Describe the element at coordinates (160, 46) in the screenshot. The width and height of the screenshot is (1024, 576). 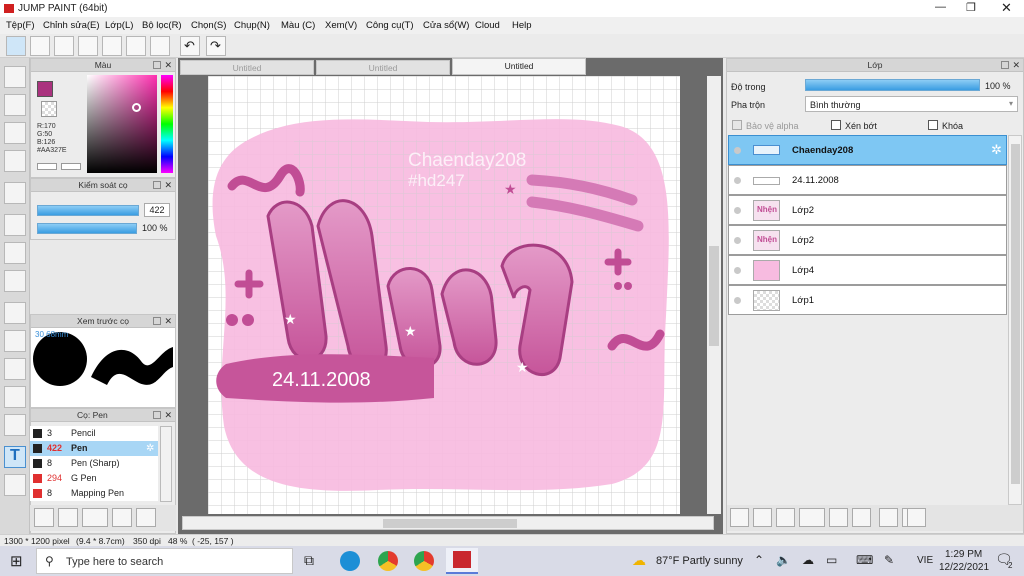
I see `grid-button` at that location.